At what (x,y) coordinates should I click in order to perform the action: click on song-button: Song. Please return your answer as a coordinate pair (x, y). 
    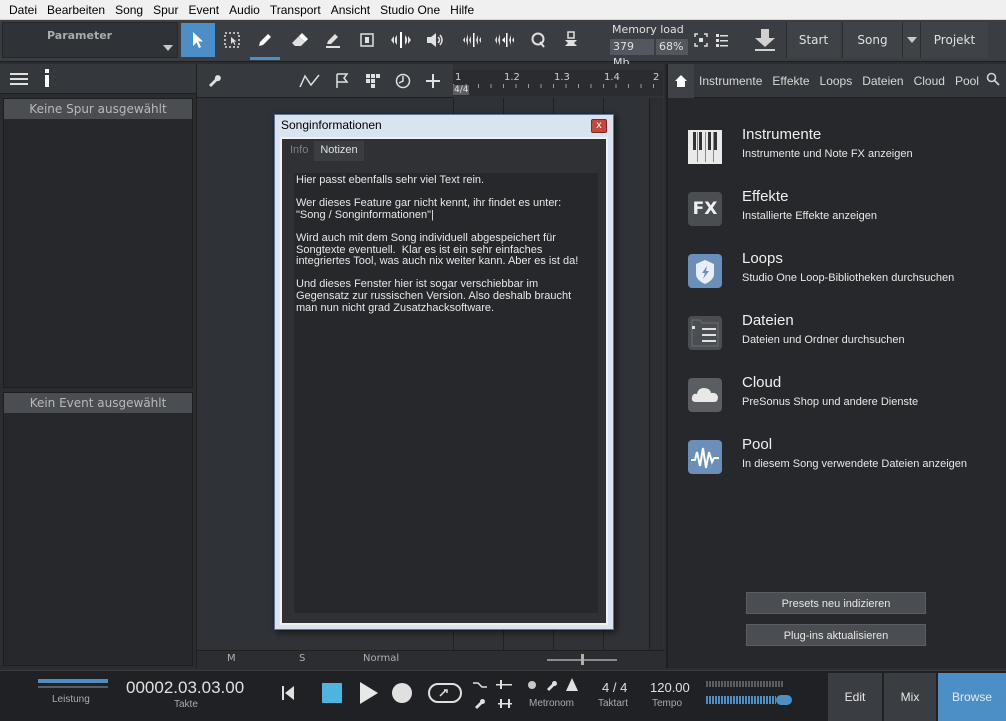
    Looking at the image, I should click on (872, 40).